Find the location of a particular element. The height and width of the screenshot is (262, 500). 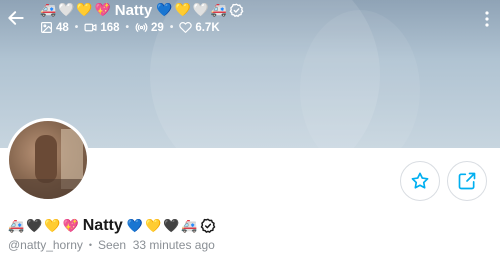

videos-stat: 168 is located at coordinates (102, 27).